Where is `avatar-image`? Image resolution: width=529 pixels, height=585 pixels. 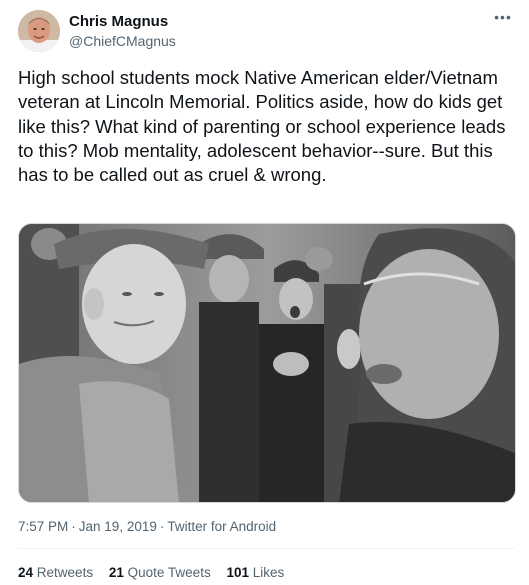
avatar-image is located at coordinates (39, 31).